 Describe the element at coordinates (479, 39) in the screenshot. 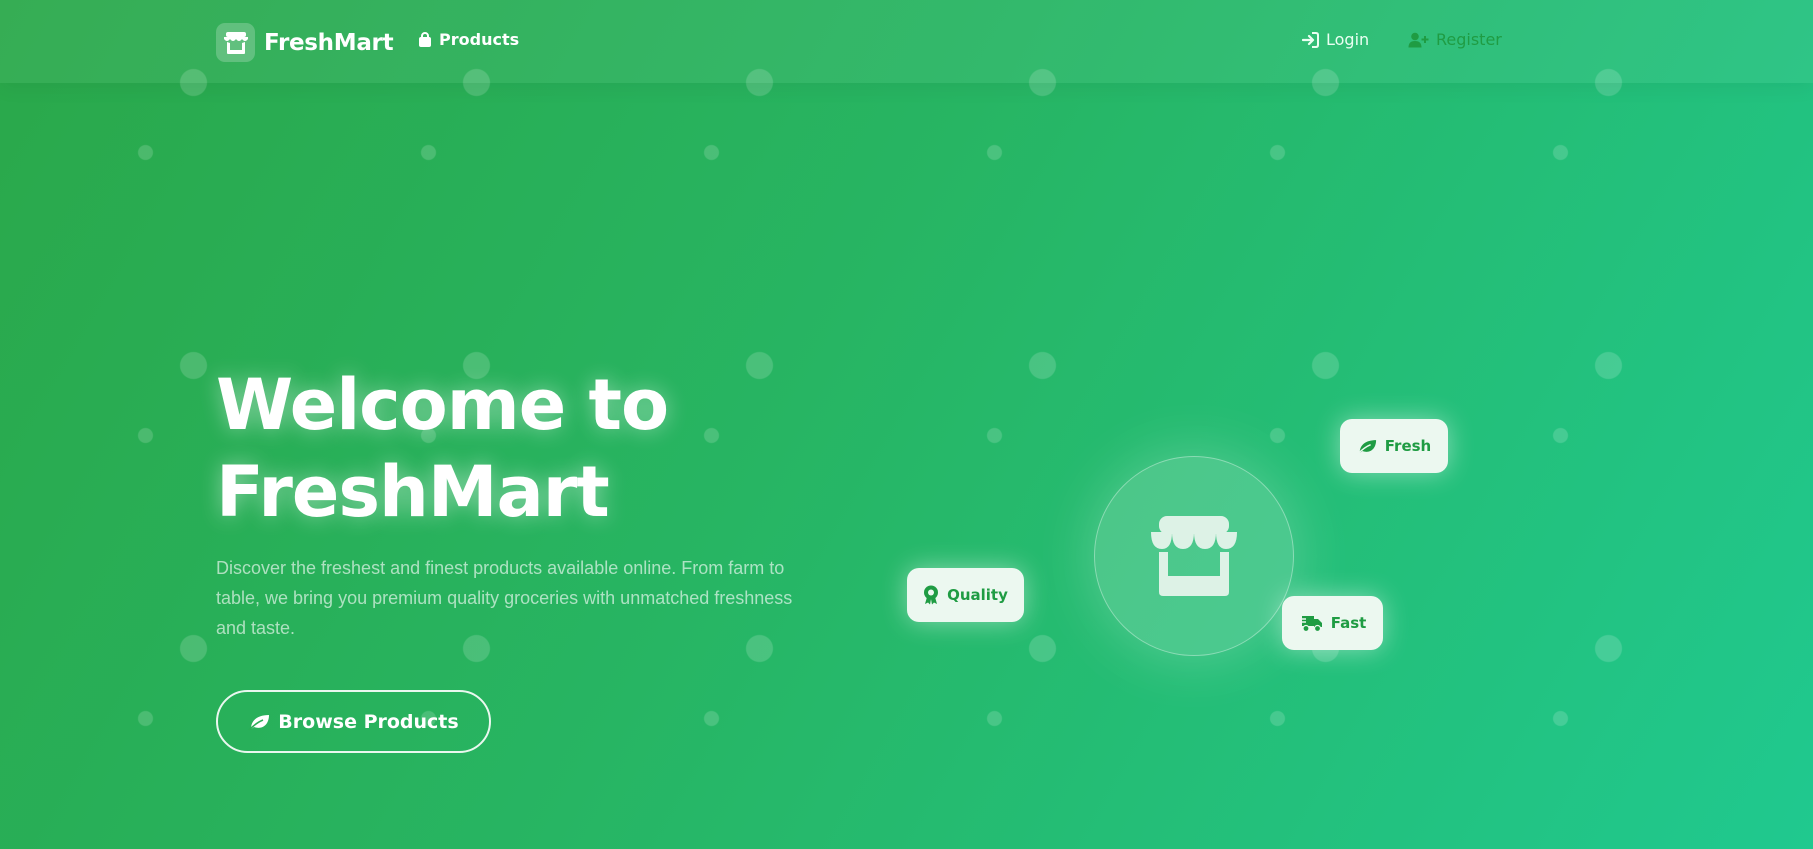

I see `nav-products-label: Products` at that location.